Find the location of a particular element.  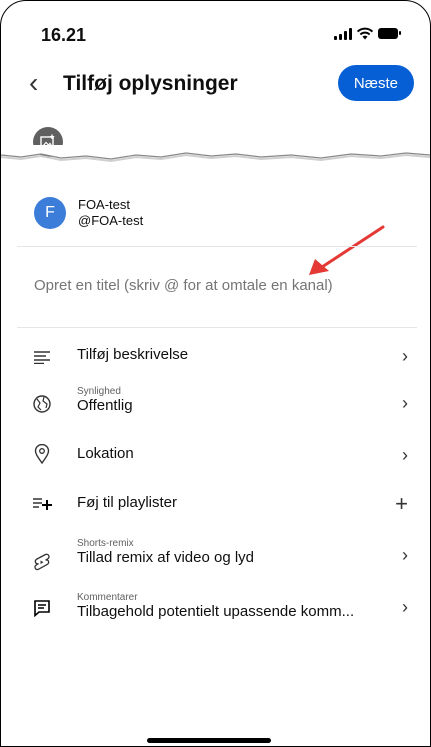

playlist-add-icon is located at coordinates (42, 504).